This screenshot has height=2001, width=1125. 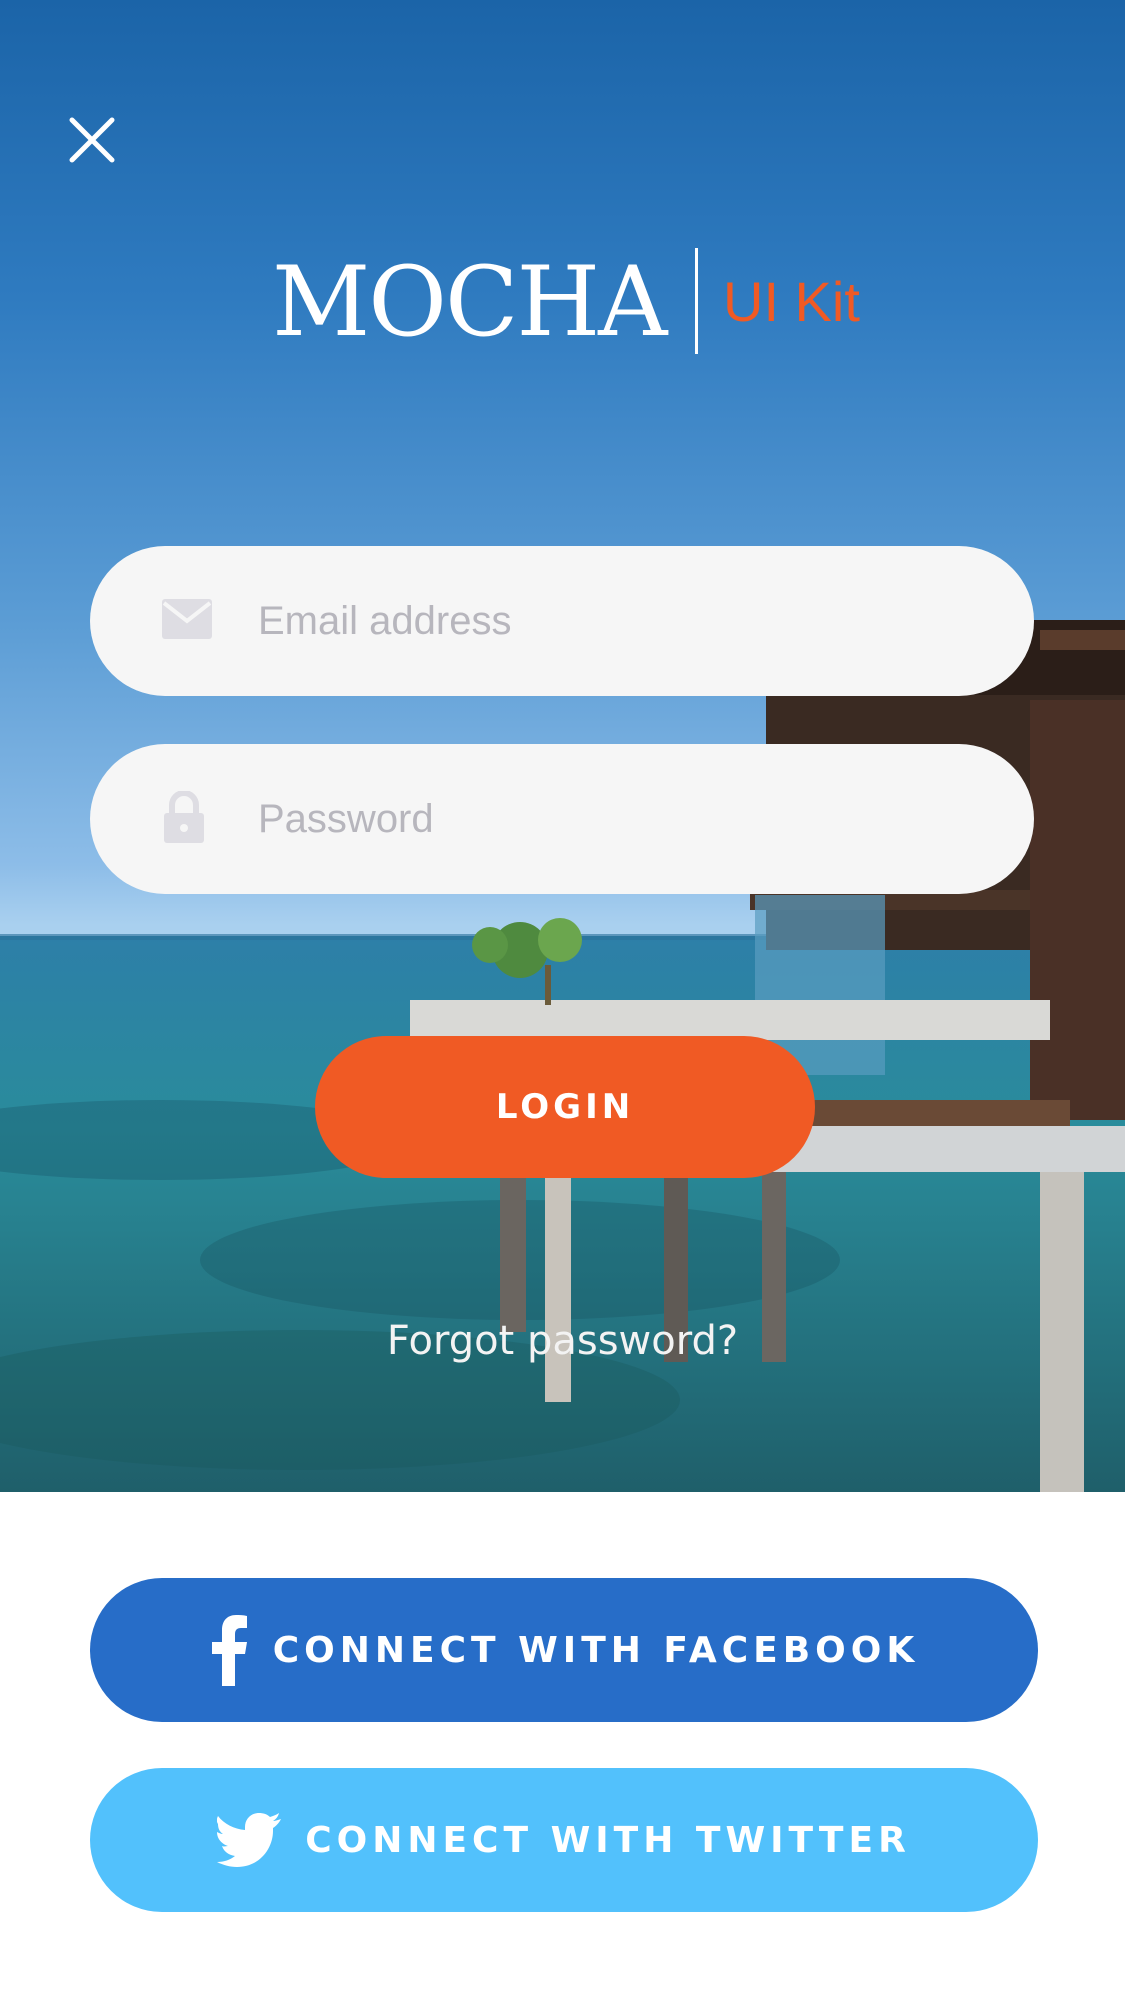 What do you see at coordinates (596, 1650) in the screenshot?
I see `facebook-connect-label: CONNECT WITH FACEBOOK` at bounding box center [596, 1650].